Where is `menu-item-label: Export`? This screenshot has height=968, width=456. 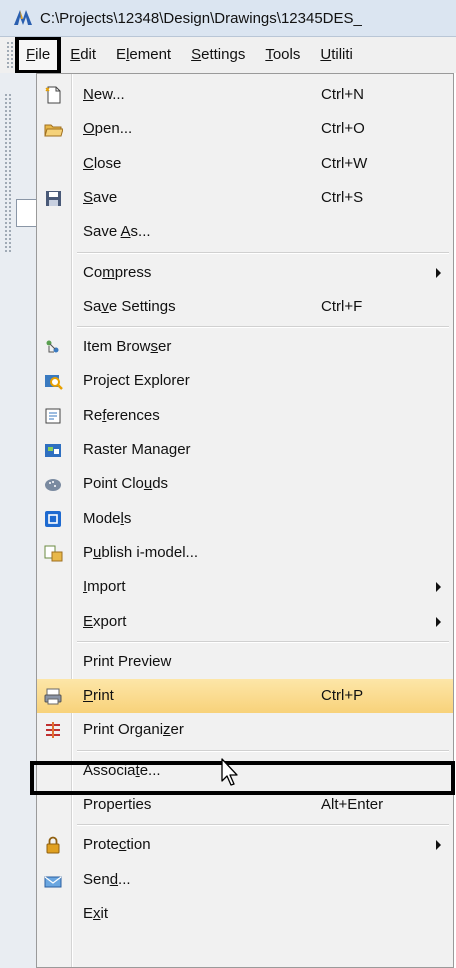 menu-item-label: Export is located at coordinates (104, 622).